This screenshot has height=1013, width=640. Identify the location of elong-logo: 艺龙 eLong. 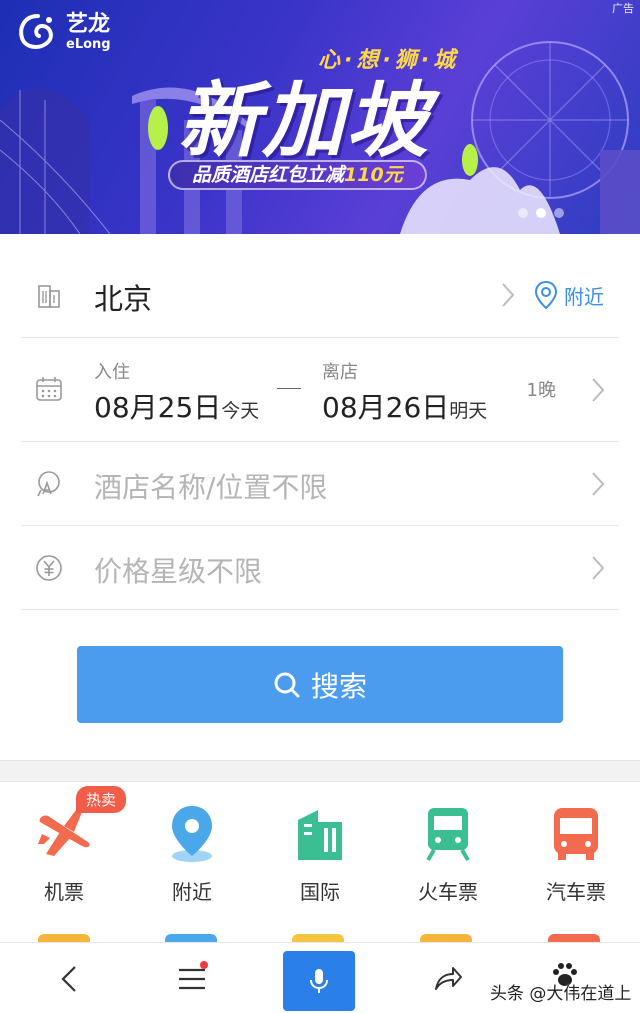
(63, 32).